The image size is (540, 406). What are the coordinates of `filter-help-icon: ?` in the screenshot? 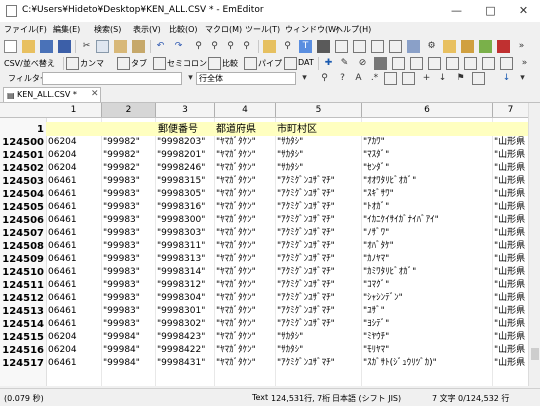 It's located at (342, 78).